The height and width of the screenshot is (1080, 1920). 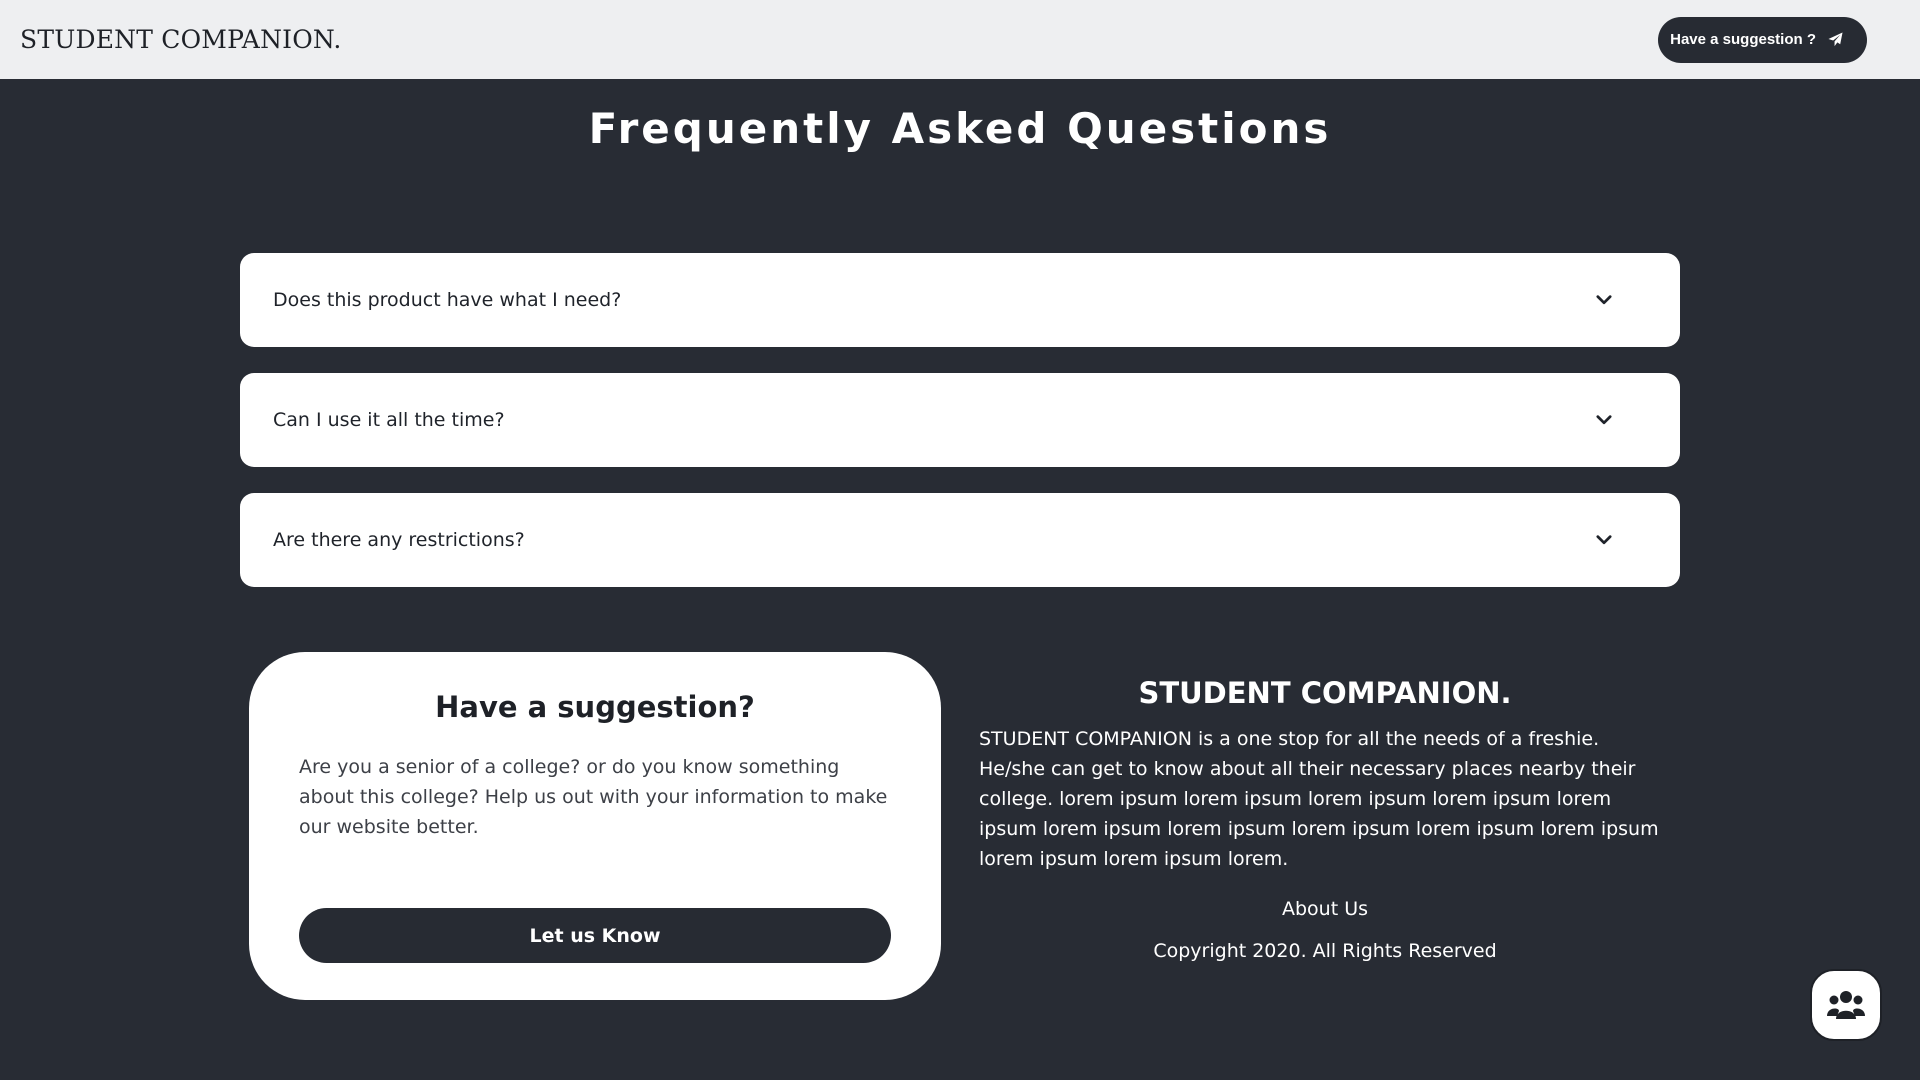 I want to click on let-us-know-button: Let us Know, so click(x=595, y=935).